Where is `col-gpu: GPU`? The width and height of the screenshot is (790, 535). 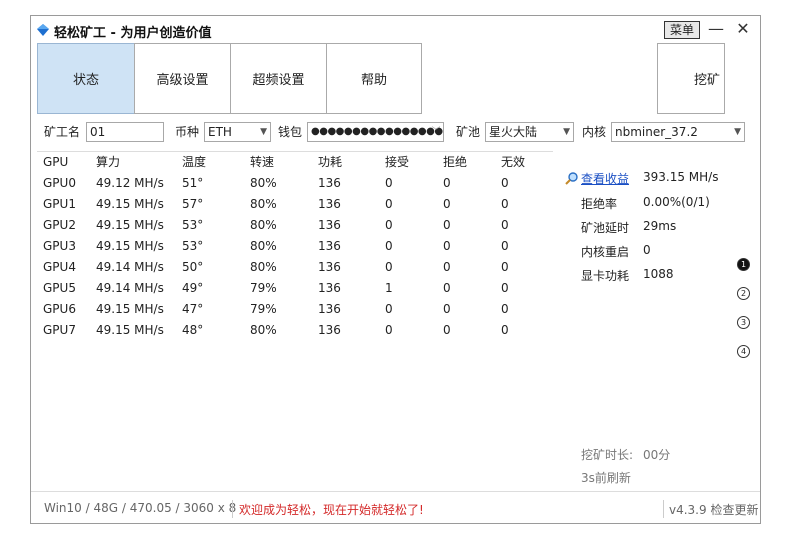 col-gpu: GPU is located at coordinates (56, 162).